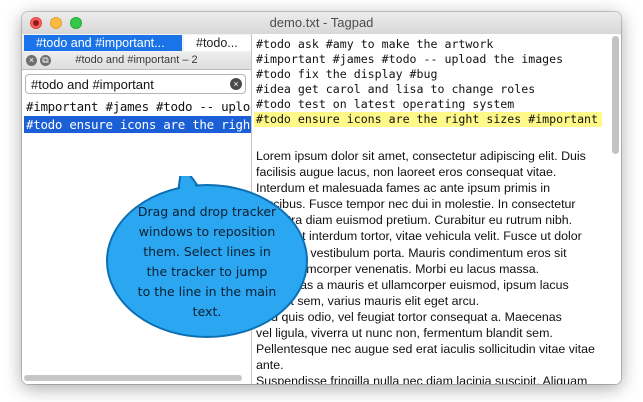 Image resolution: width=643 pixels, height=402 pixels. Describe the element at coordinates (56, 23) in the screenshot. I see `minimize-window-button` at that location.